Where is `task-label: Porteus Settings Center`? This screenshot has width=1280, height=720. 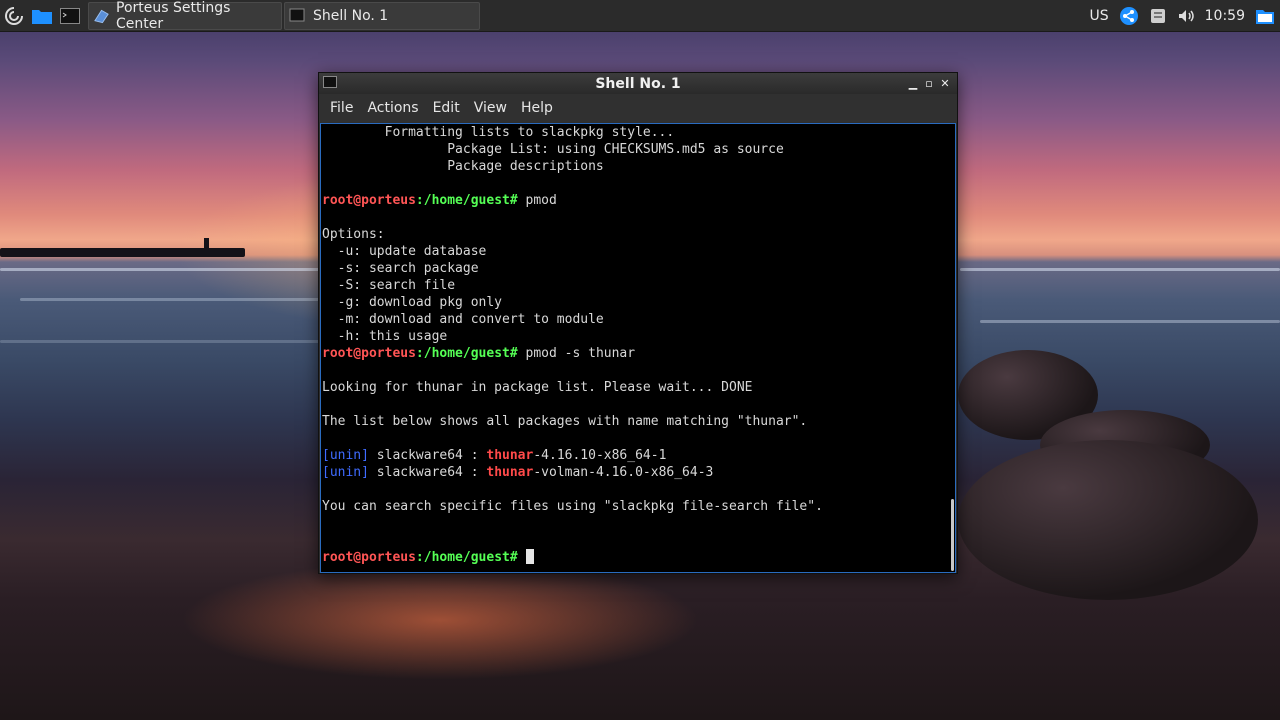
task-label: Porteus Settings Center is located at coordinates (173, 16).